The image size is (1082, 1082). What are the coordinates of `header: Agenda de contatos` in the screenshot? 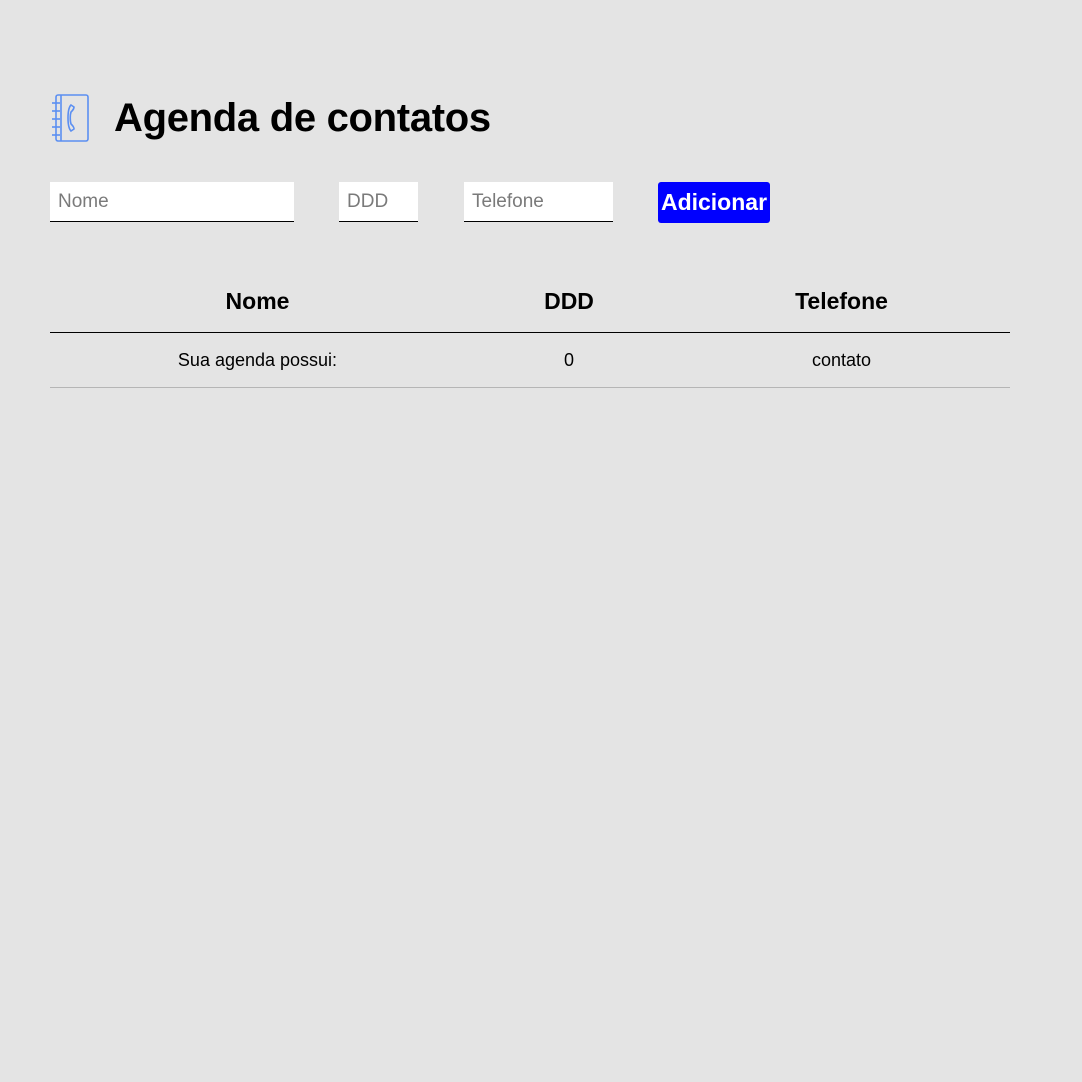 It's located at (270, 118).